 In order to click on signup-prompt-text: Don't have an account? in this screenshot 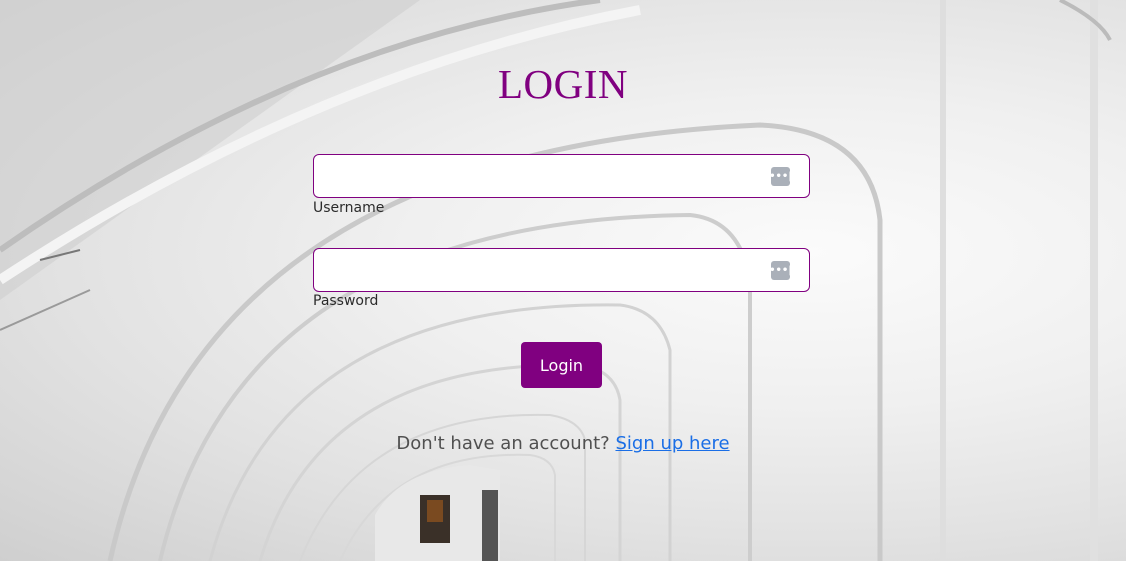, I will do `click(503, 443)`.